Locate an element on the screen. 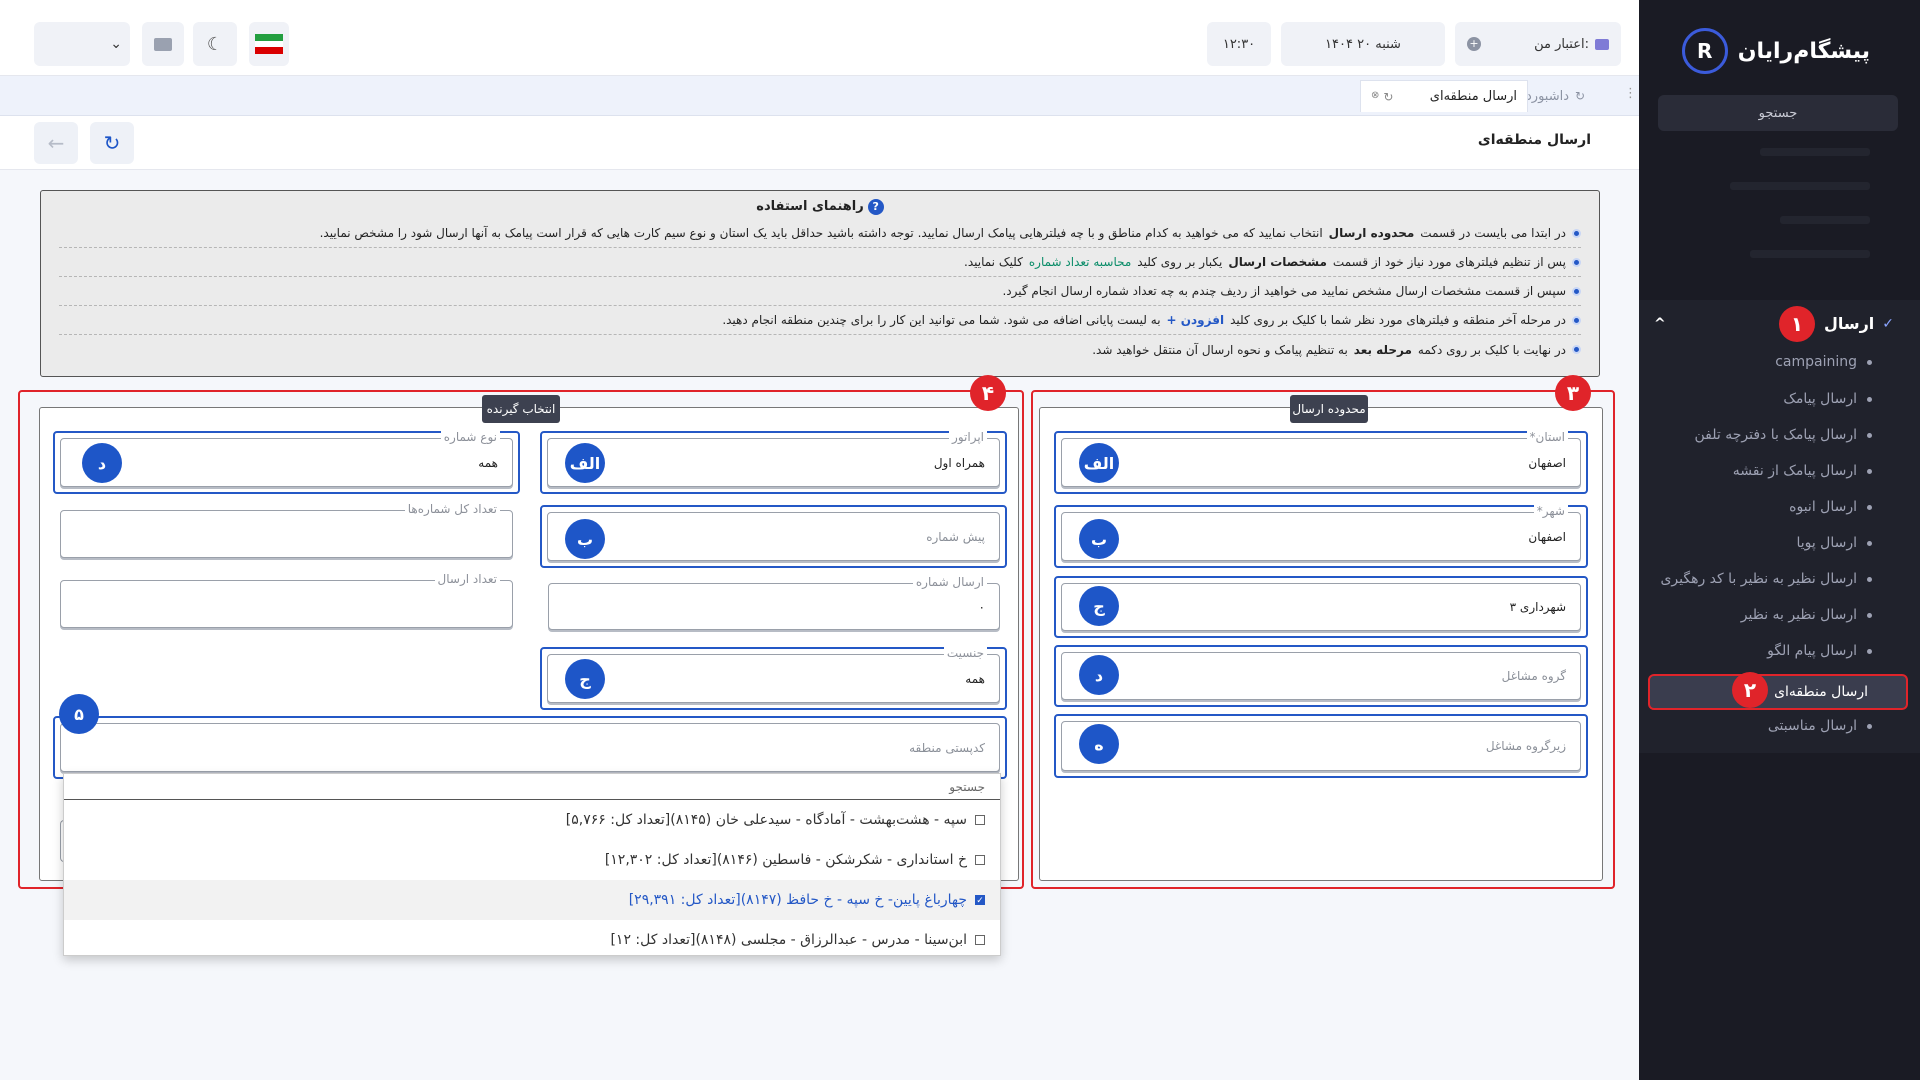 Image resolution: width=1920 pixels, height=1080 pixels. time-chip: ۱۲:۳۰ is located at coordinates (1239, 44).